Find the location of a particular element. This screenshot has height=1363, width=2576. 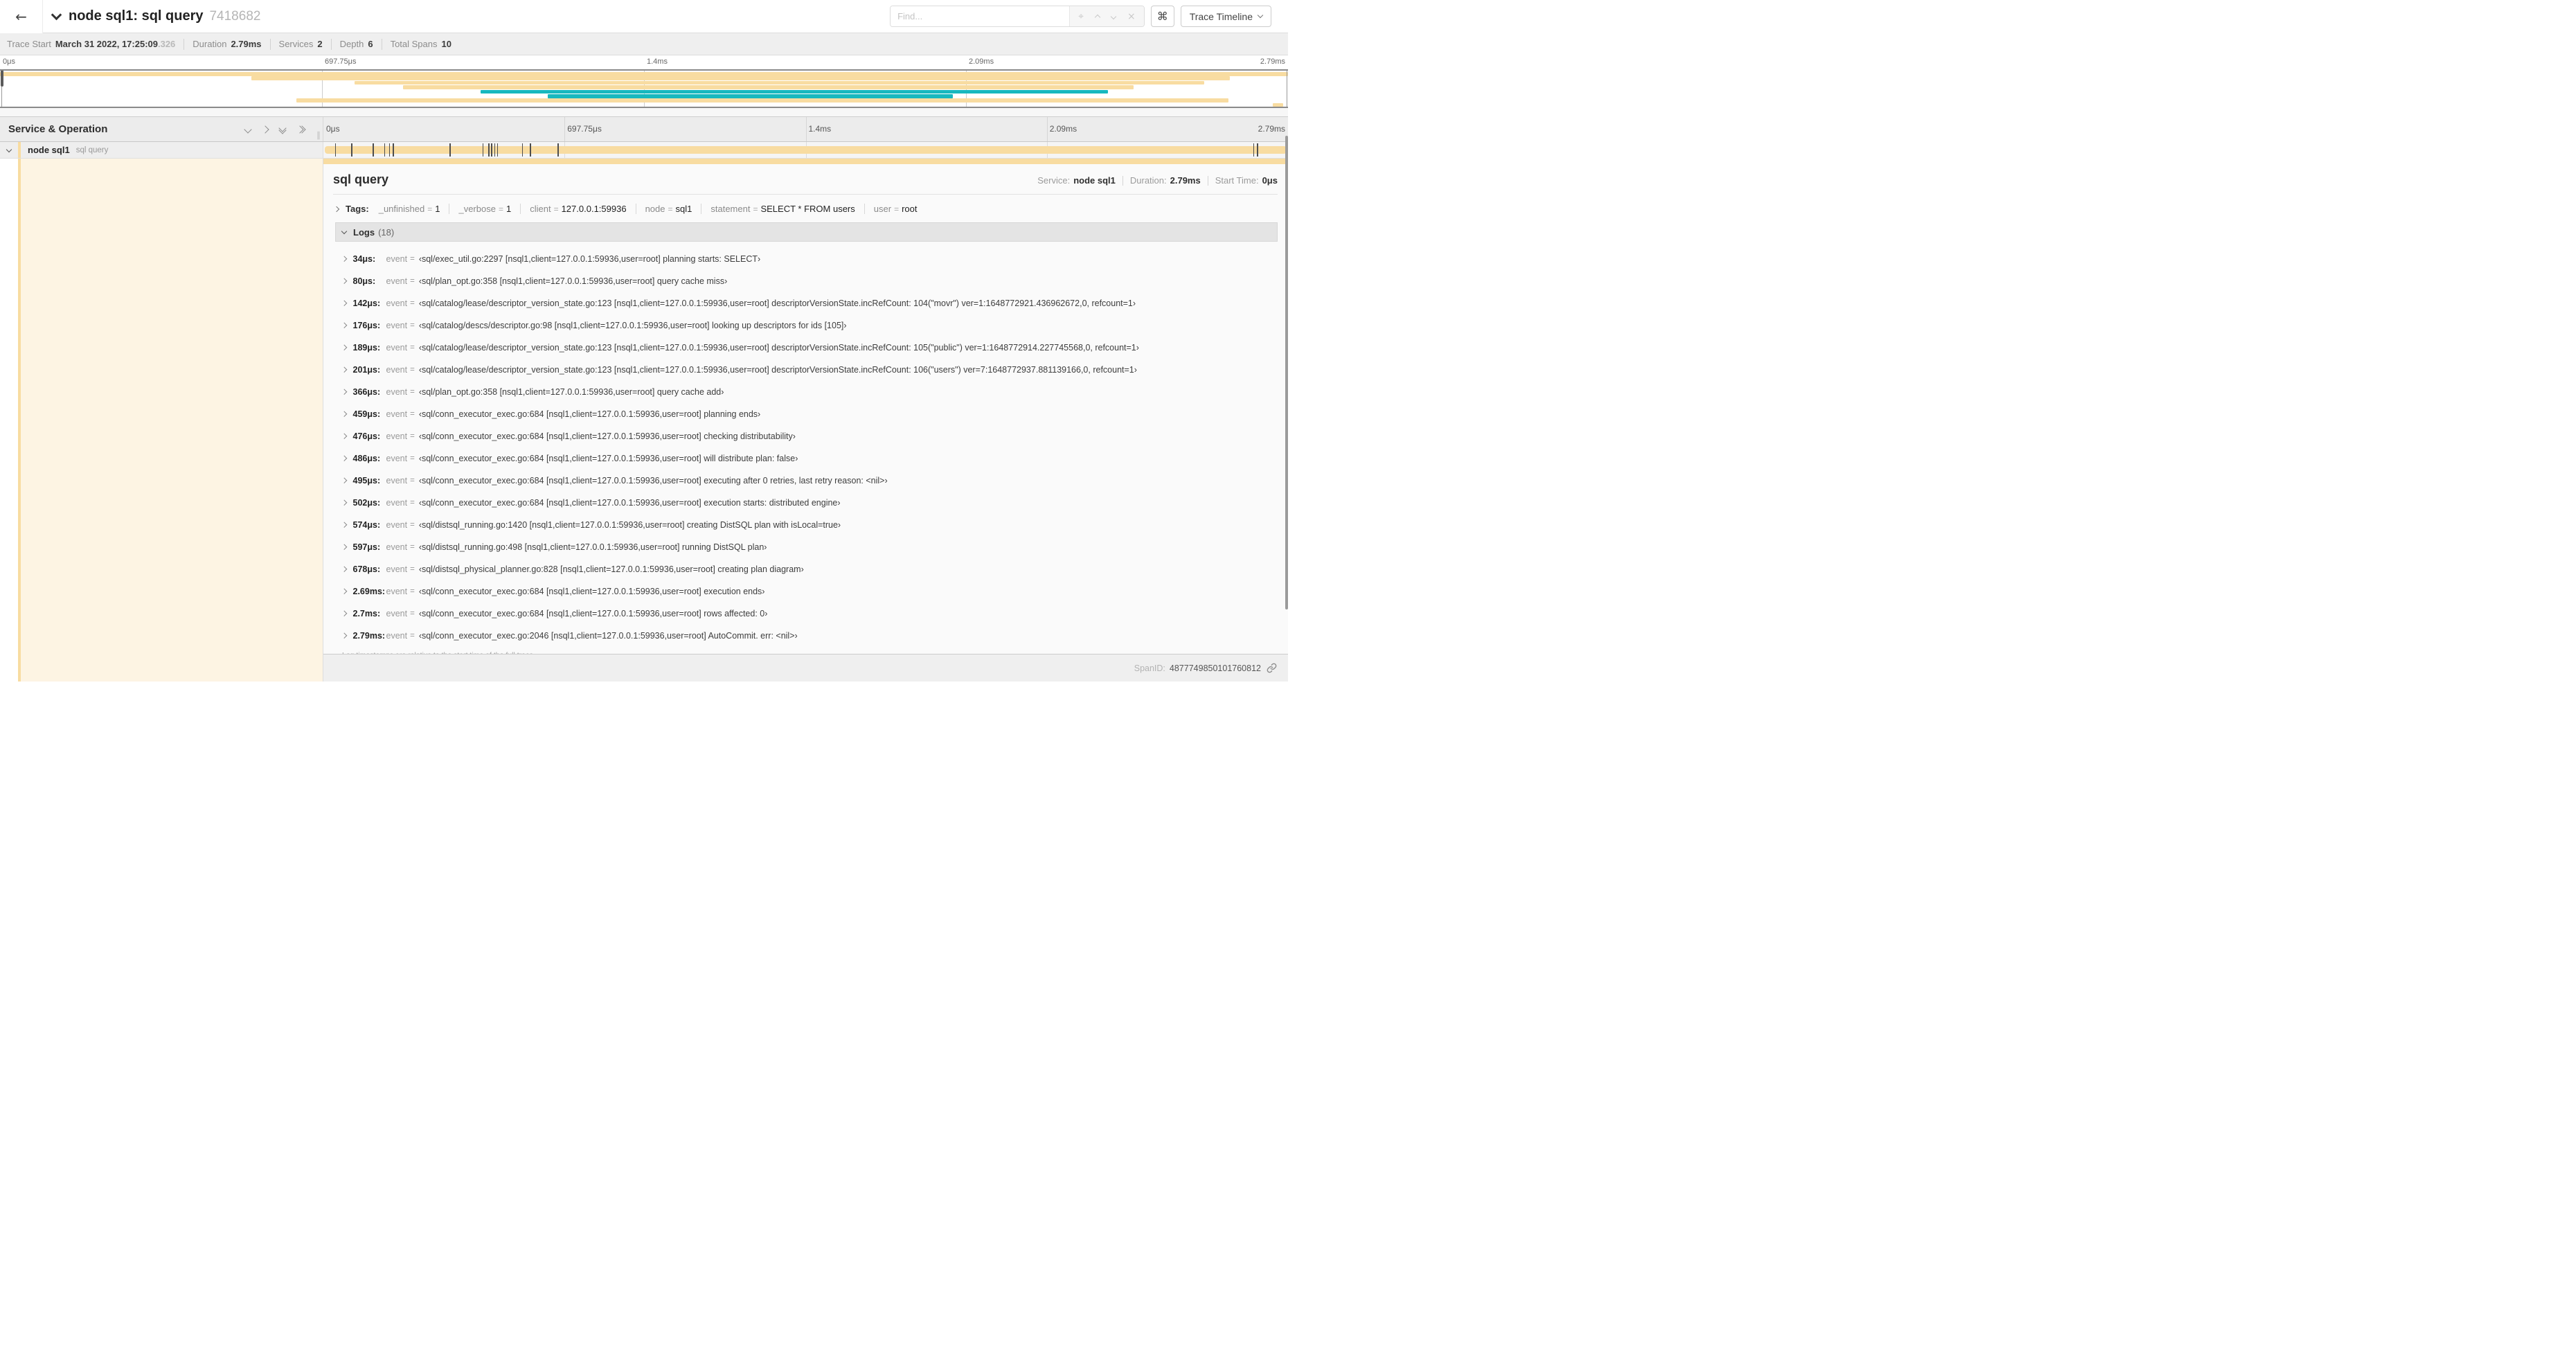

span-duration-bar is located at coordinates (806, 150).